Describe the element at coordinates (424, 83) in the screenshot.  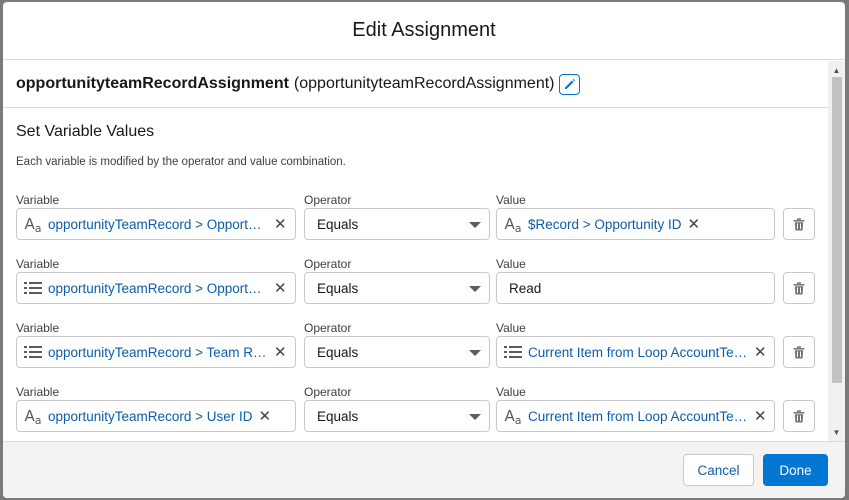
I see `element-label: (opportunityteamRecordAssignment)` at that location.